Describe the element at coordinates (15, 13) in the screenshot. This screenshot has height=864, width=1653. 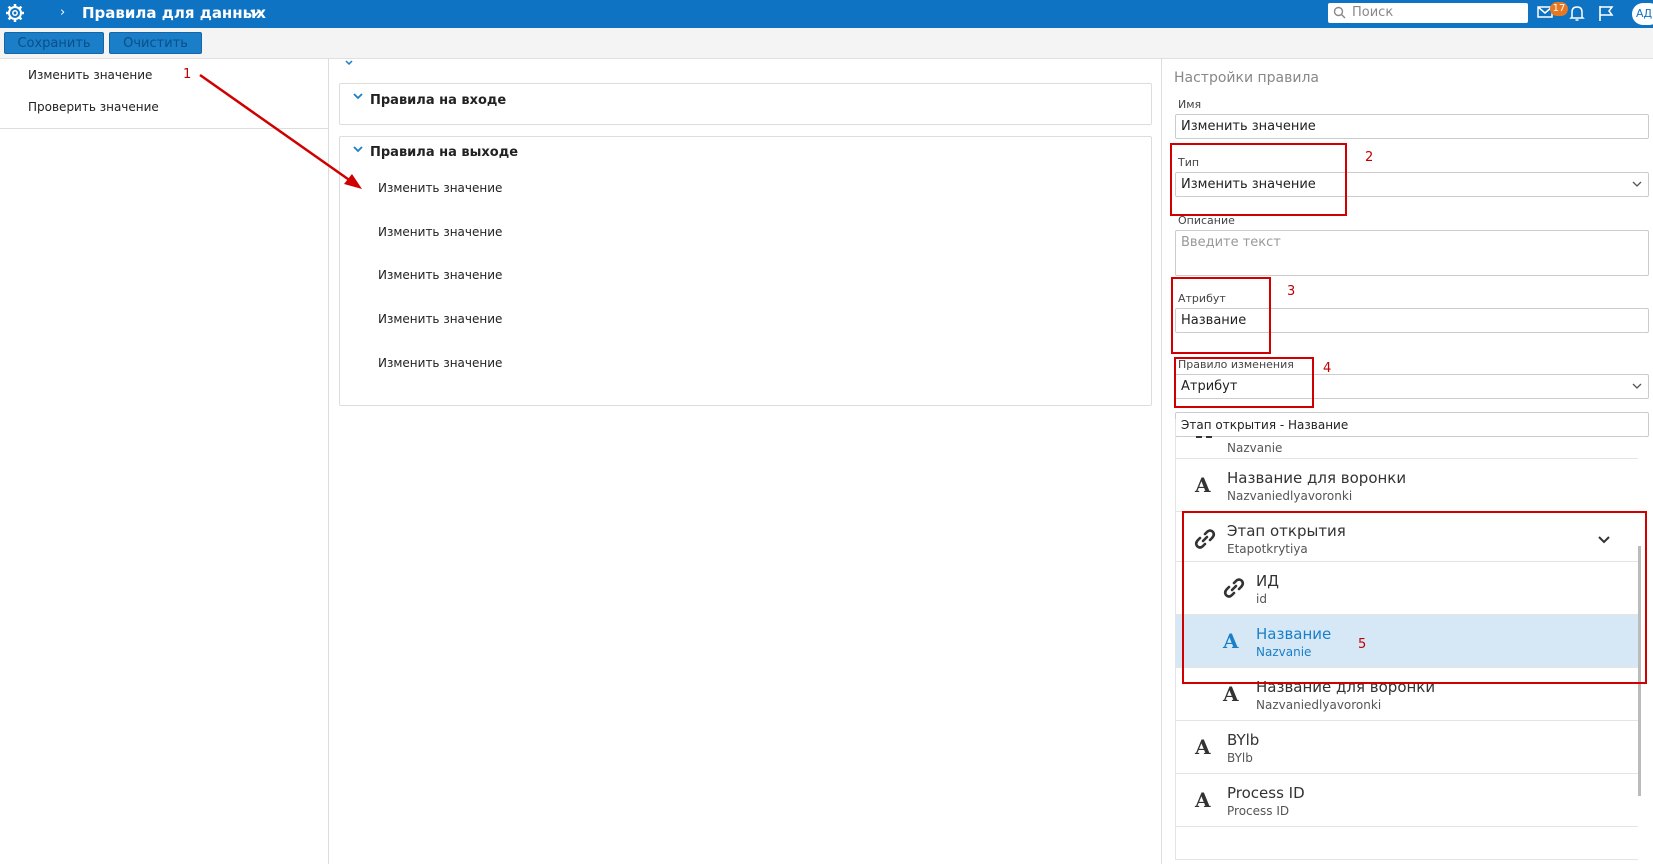
I see `gear-icon` at that location.